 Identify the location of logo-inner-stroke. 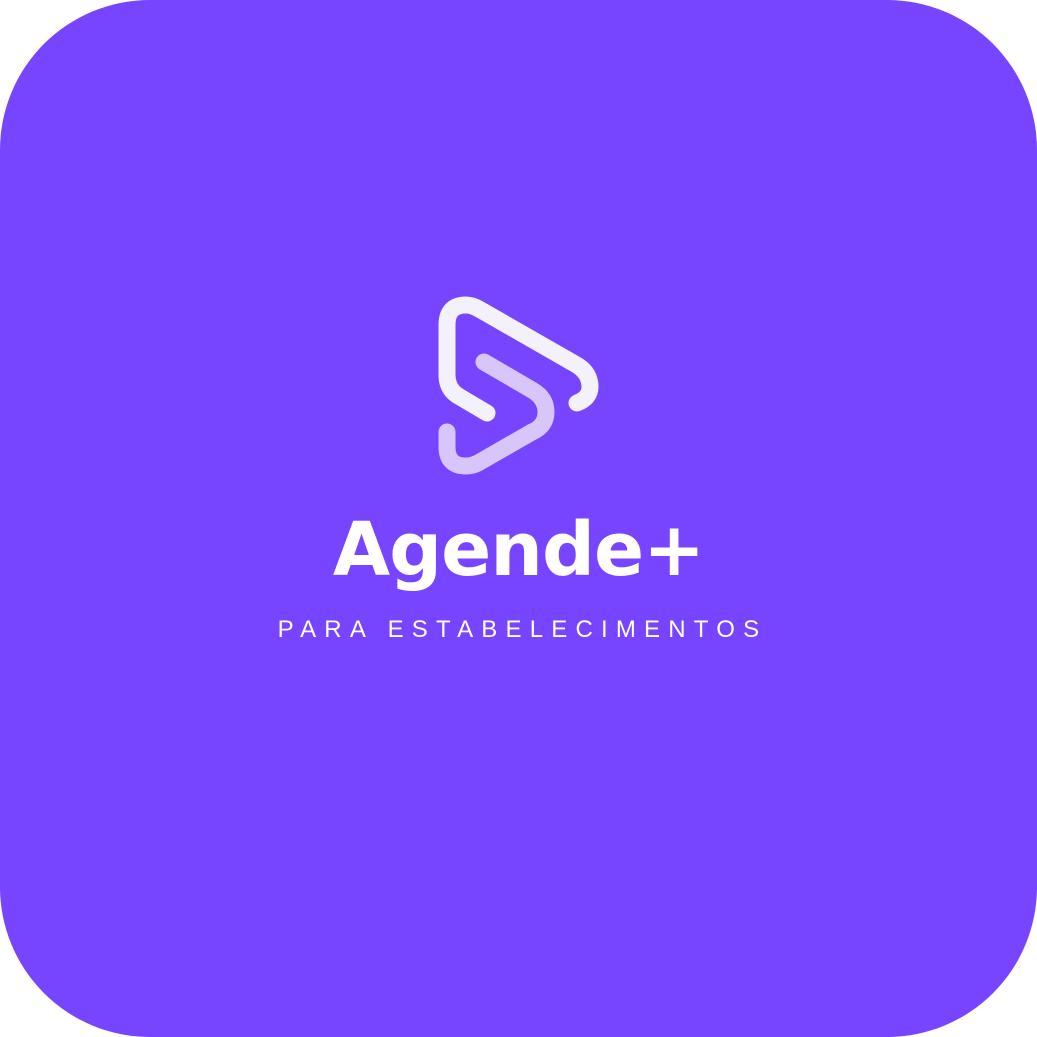
(496, 414).